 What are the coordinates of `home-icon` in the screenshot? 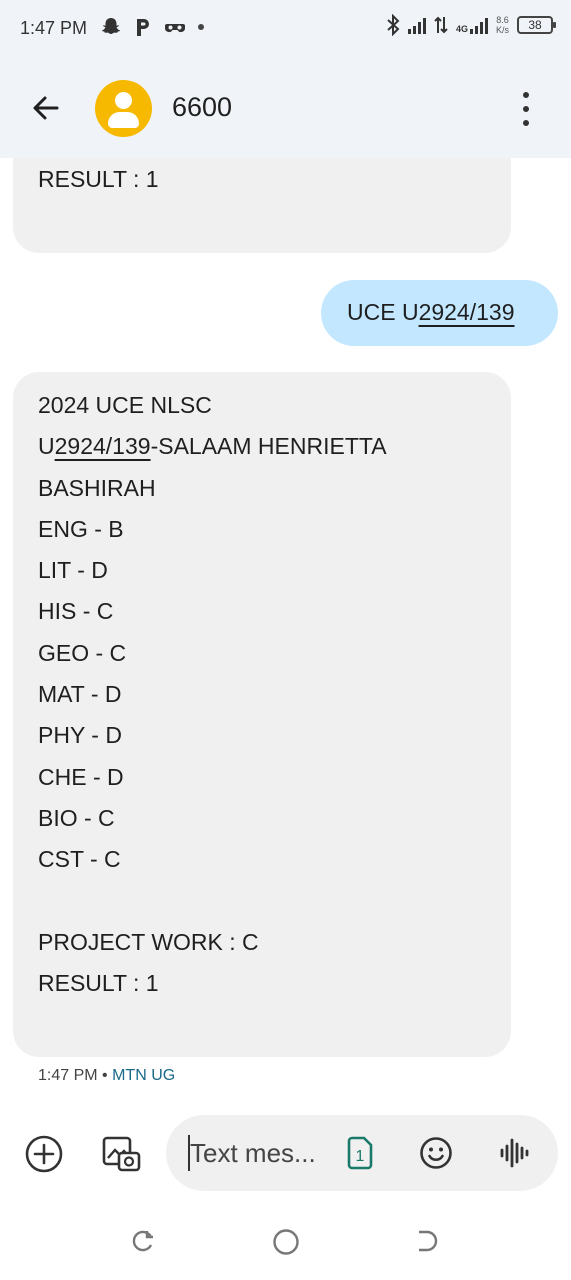 It's located at (286, 1242).